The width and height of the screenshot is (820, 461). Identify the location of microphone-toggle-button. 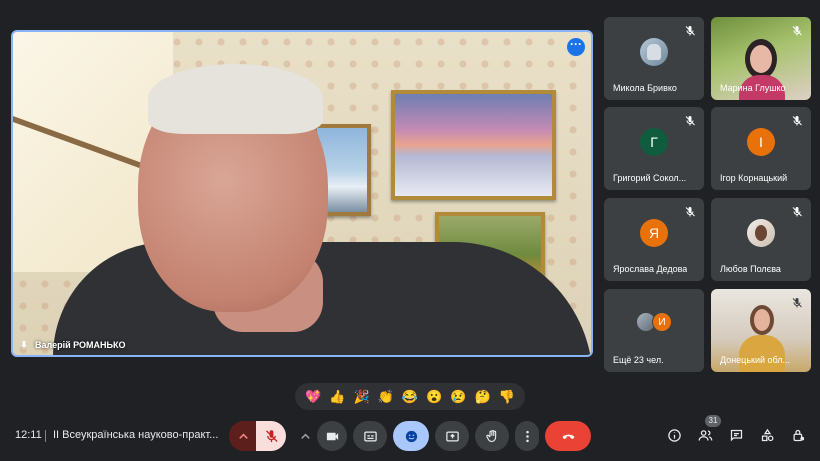
(271, 436).